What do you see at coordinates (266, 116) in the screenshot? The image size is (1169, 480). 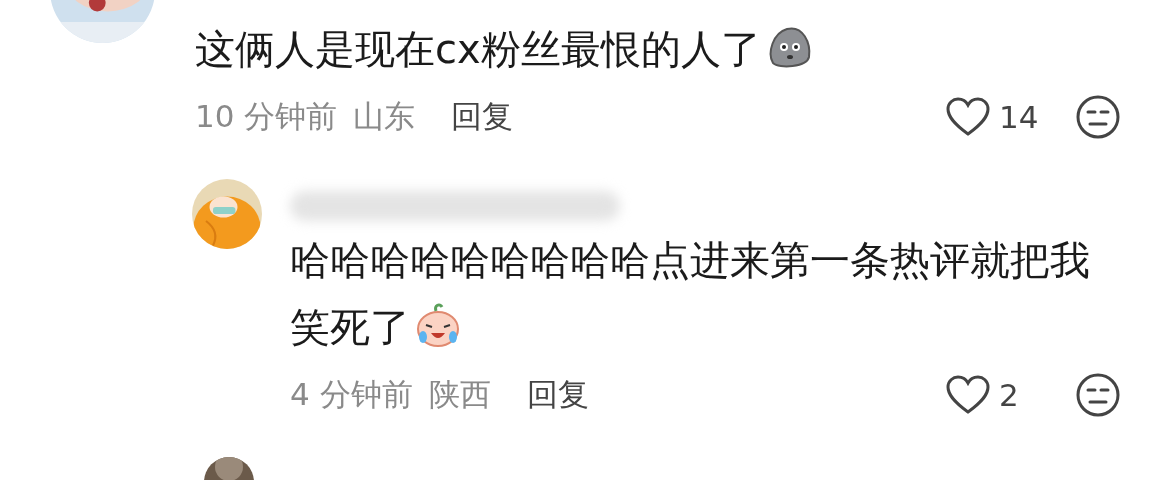 I see `comment-time: 10 分钟前` at bounding box center [266, 116].